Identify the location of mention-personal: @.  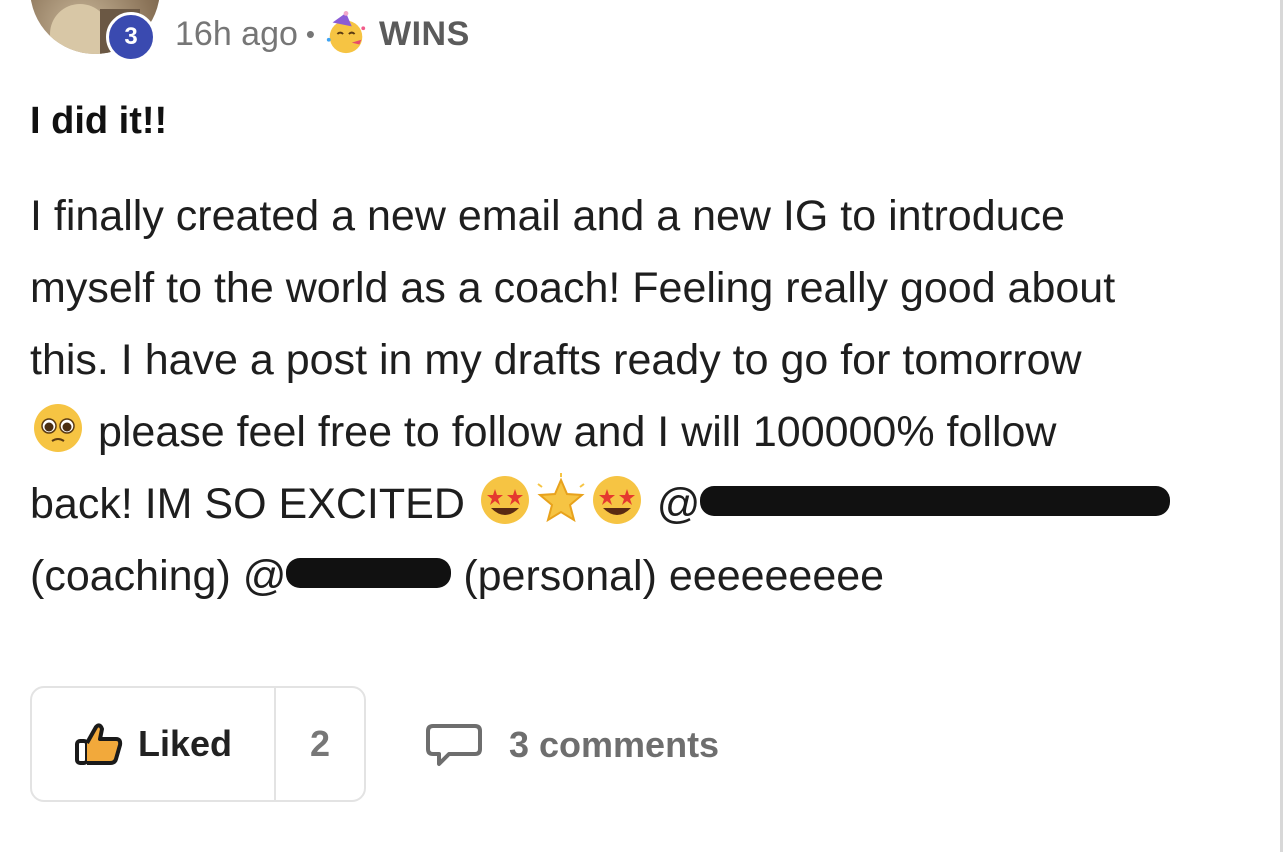
(347, 576).